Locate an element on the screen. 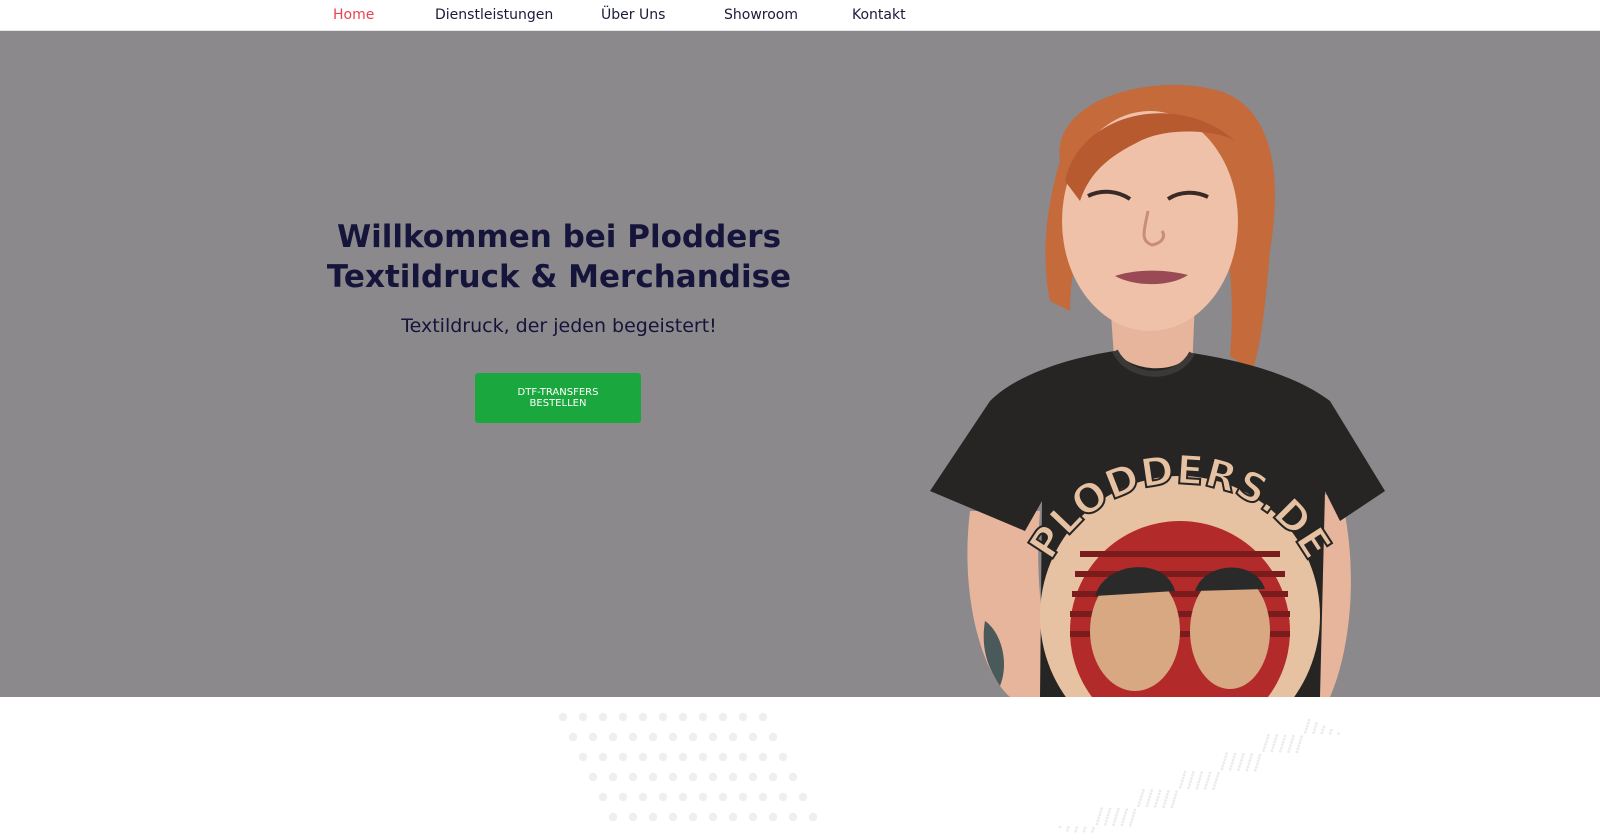  hero-subtitle: Textildruck, der jeden begeistert! is located at coordinates (559, 326).